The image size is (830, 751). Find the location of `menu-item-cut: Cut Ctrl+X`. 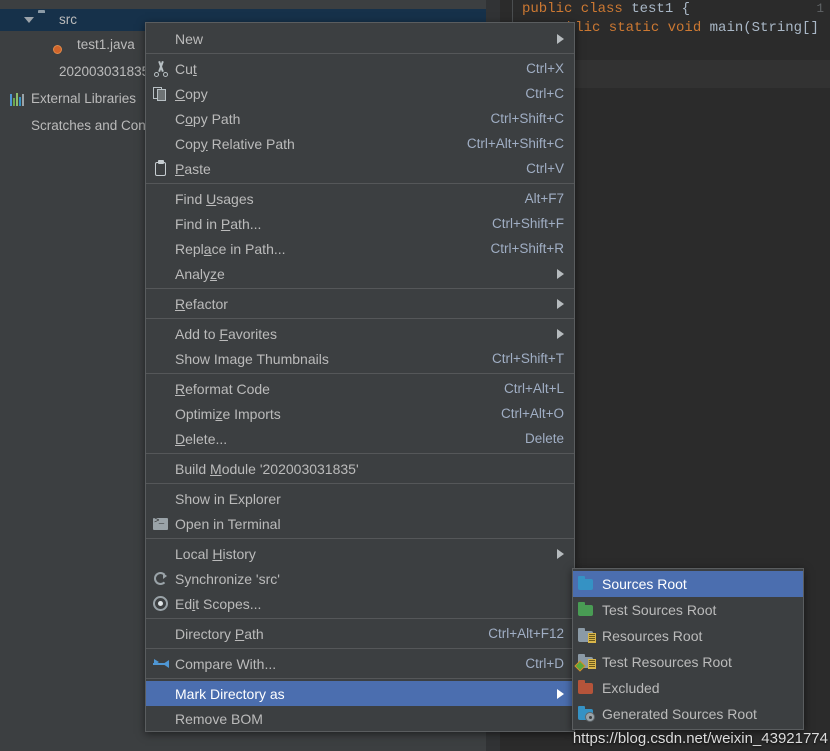

menu-item-cut: Cut Ctrl+X is located at coordinates (360, 68).